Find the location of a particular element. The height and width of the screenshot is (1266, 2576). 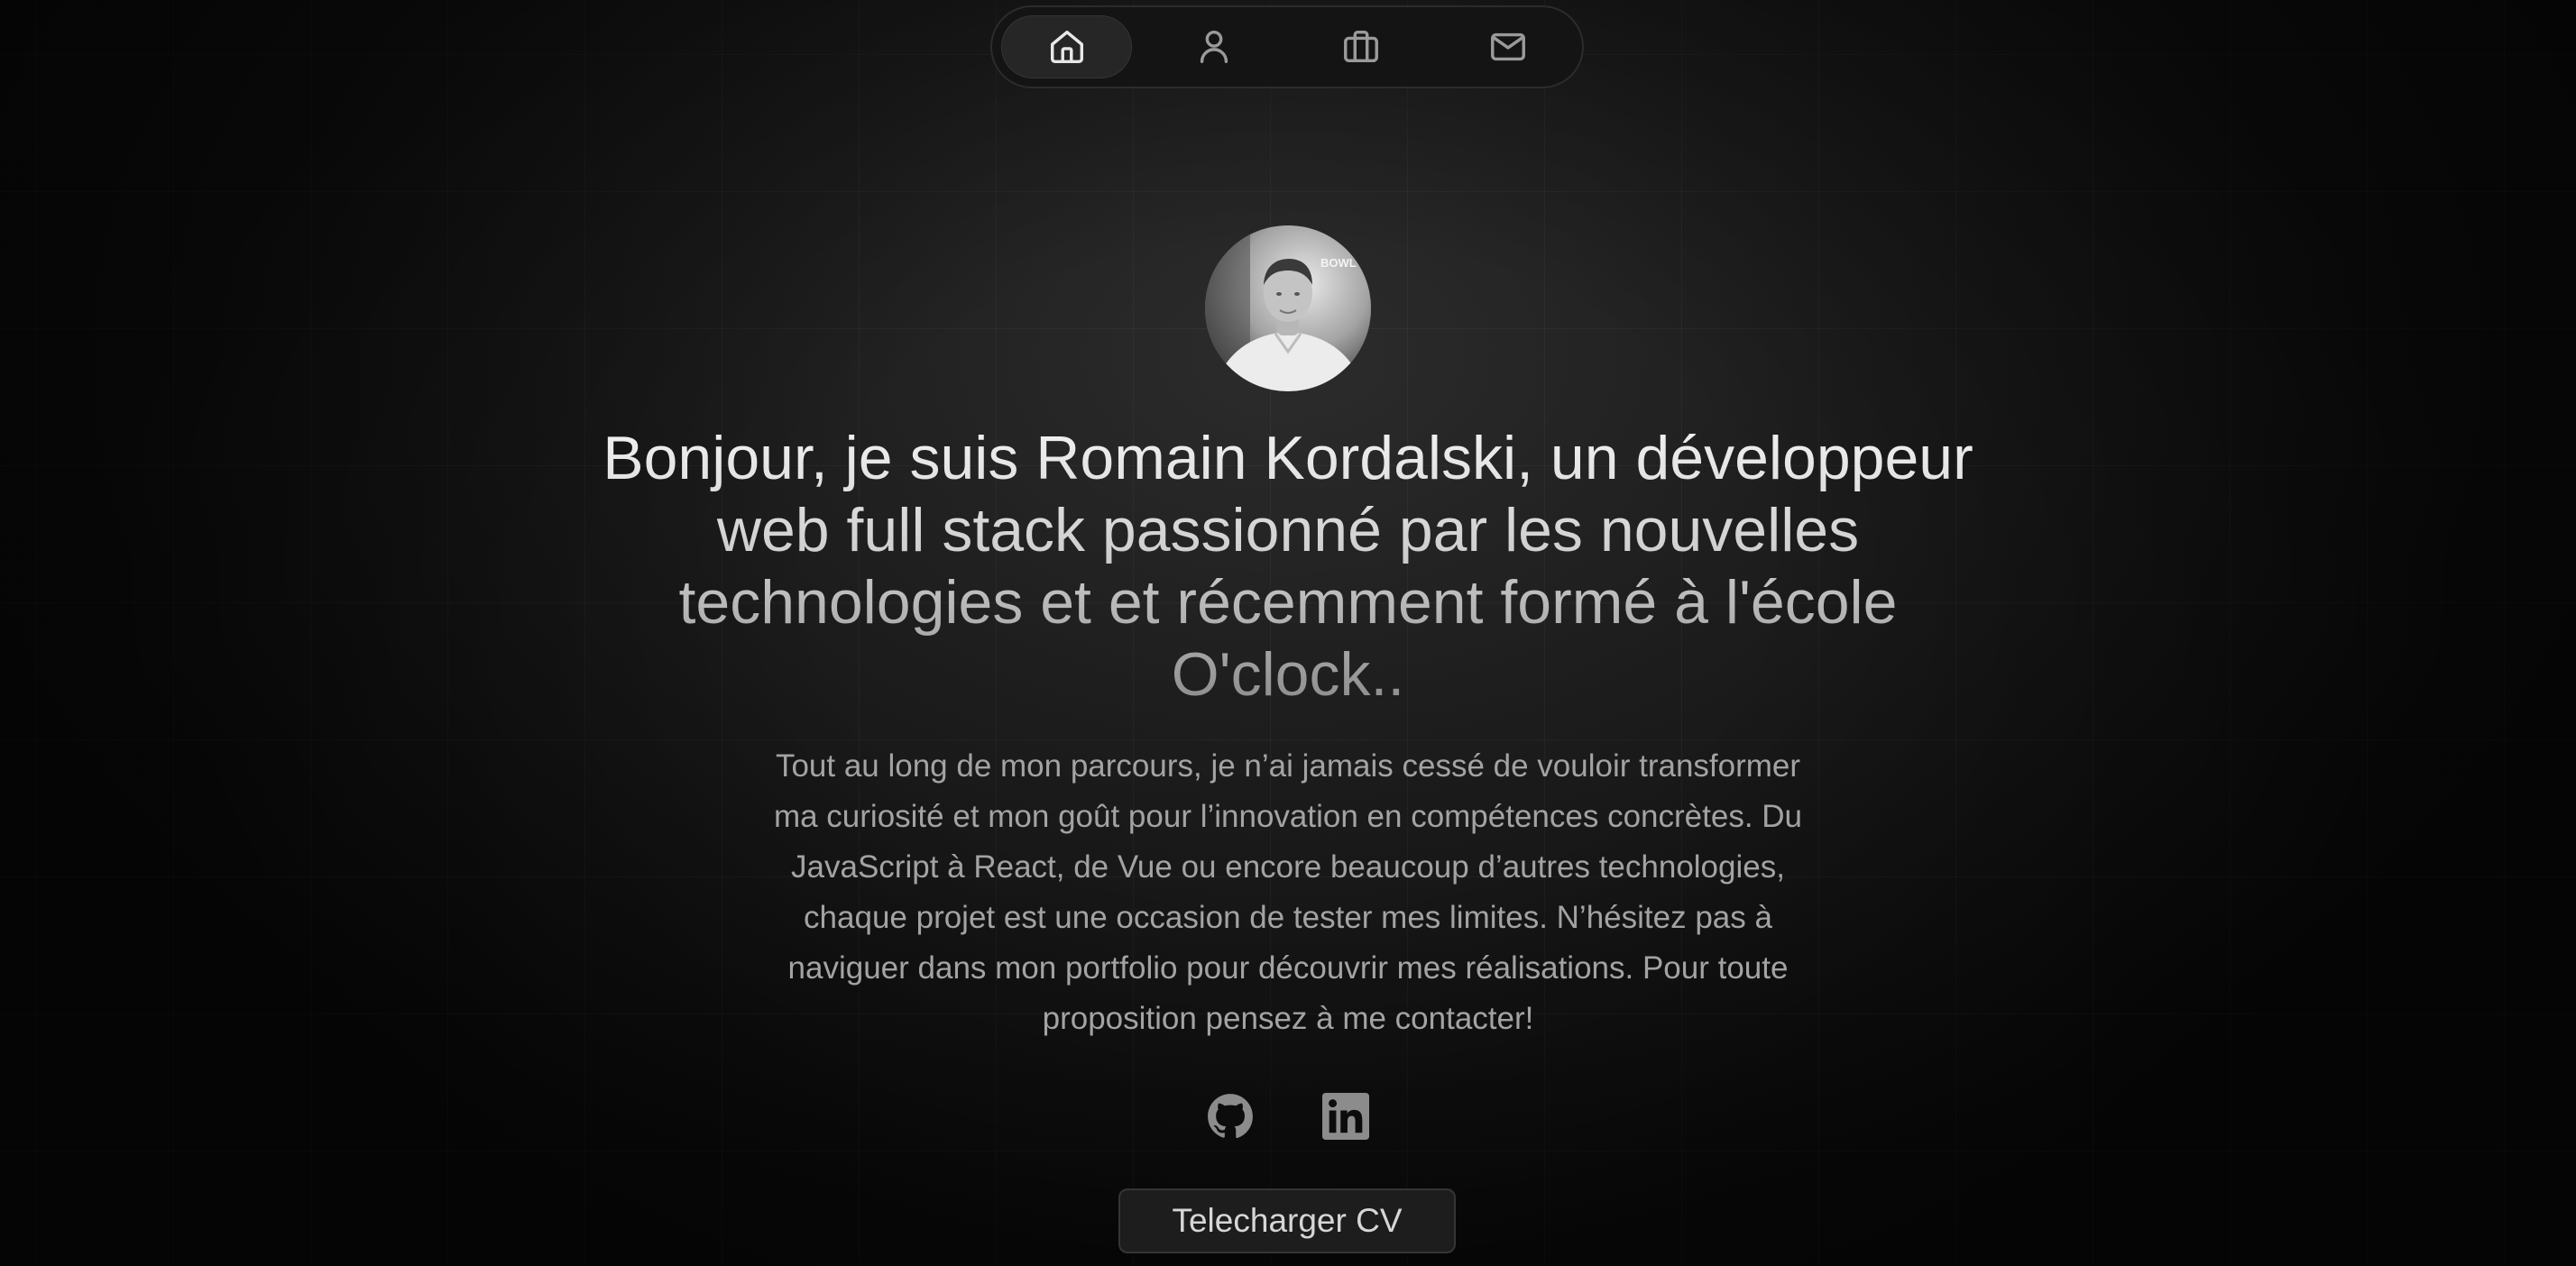

download-cv-button: Telecharger CV is located at coordinates (1287, 1220).